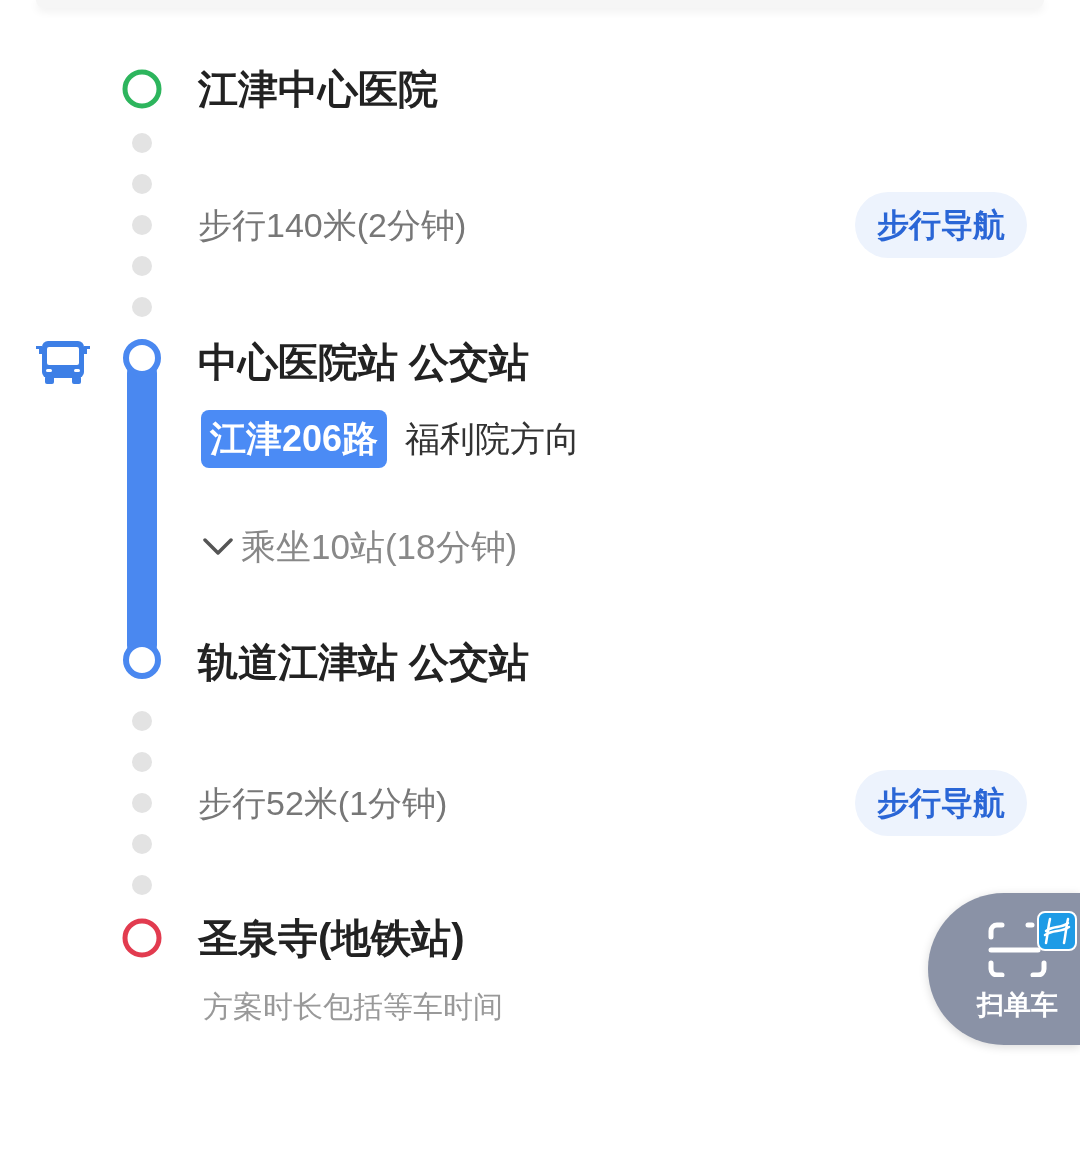  What do you see at coordinates (1033, 944) in the screenshot?
I see `scan-icon` at bounding box center [1033, 944].